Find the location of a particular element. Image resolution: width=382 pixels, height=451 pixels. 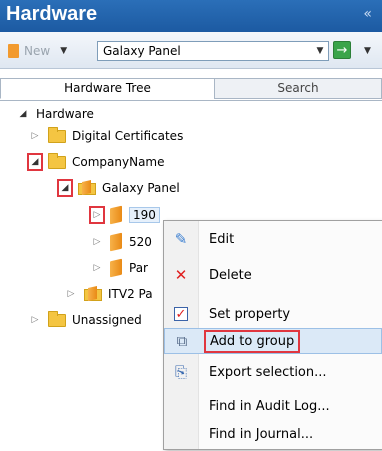

edit-icon: ✎ is located at coordinates (181, 239).